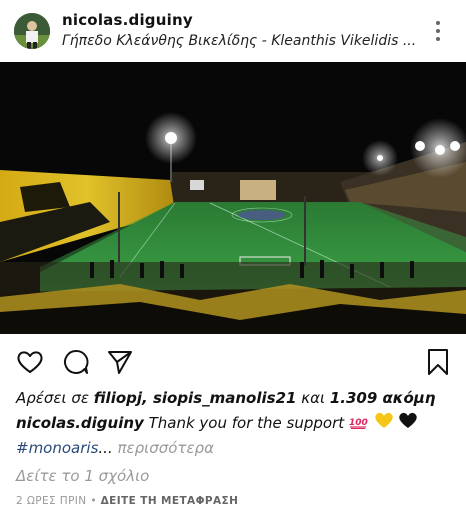  I want to click on caption-continuation: #monoaris... περισσότερα, so click(236, 448).